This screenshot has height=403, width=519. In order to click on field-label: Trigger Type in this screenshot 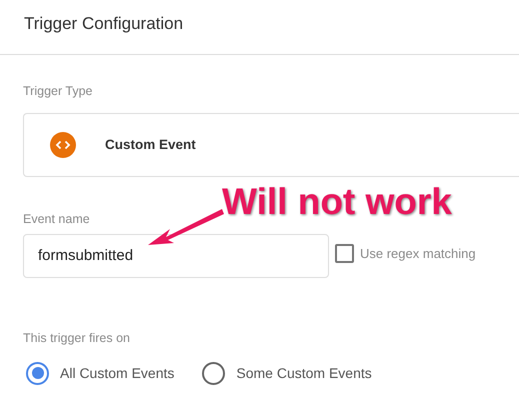, I will do `click(57, 91)`.